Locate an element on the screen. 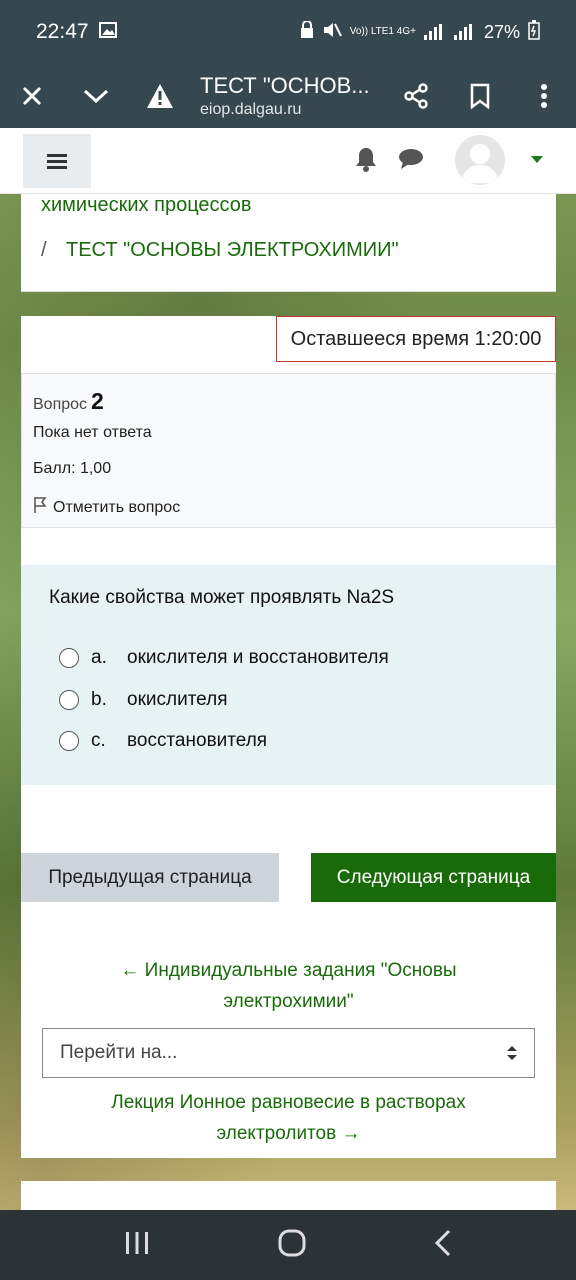 The image size is (576, 1280). question-text: Какие свойства может проявлять Na2S is located at coordinates (222, 597).